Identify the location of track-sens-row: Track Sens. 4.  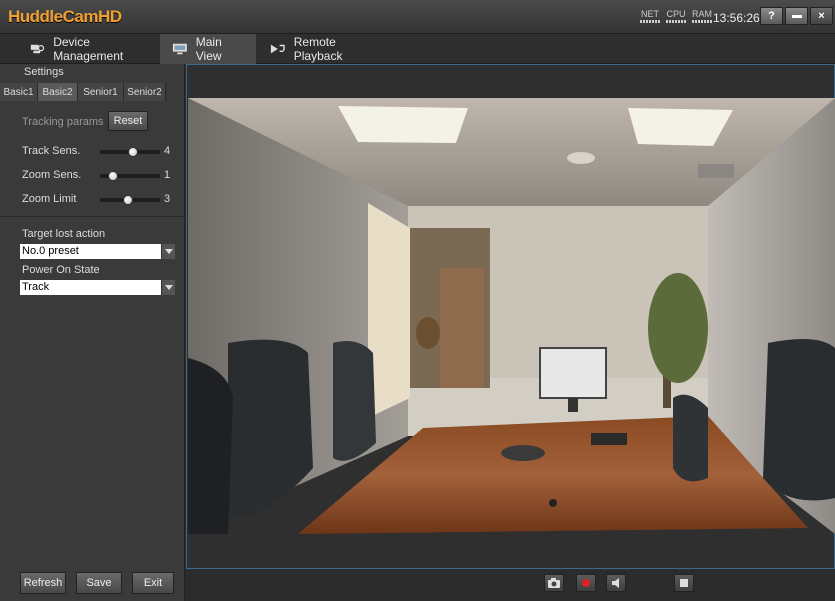
(102, 152).